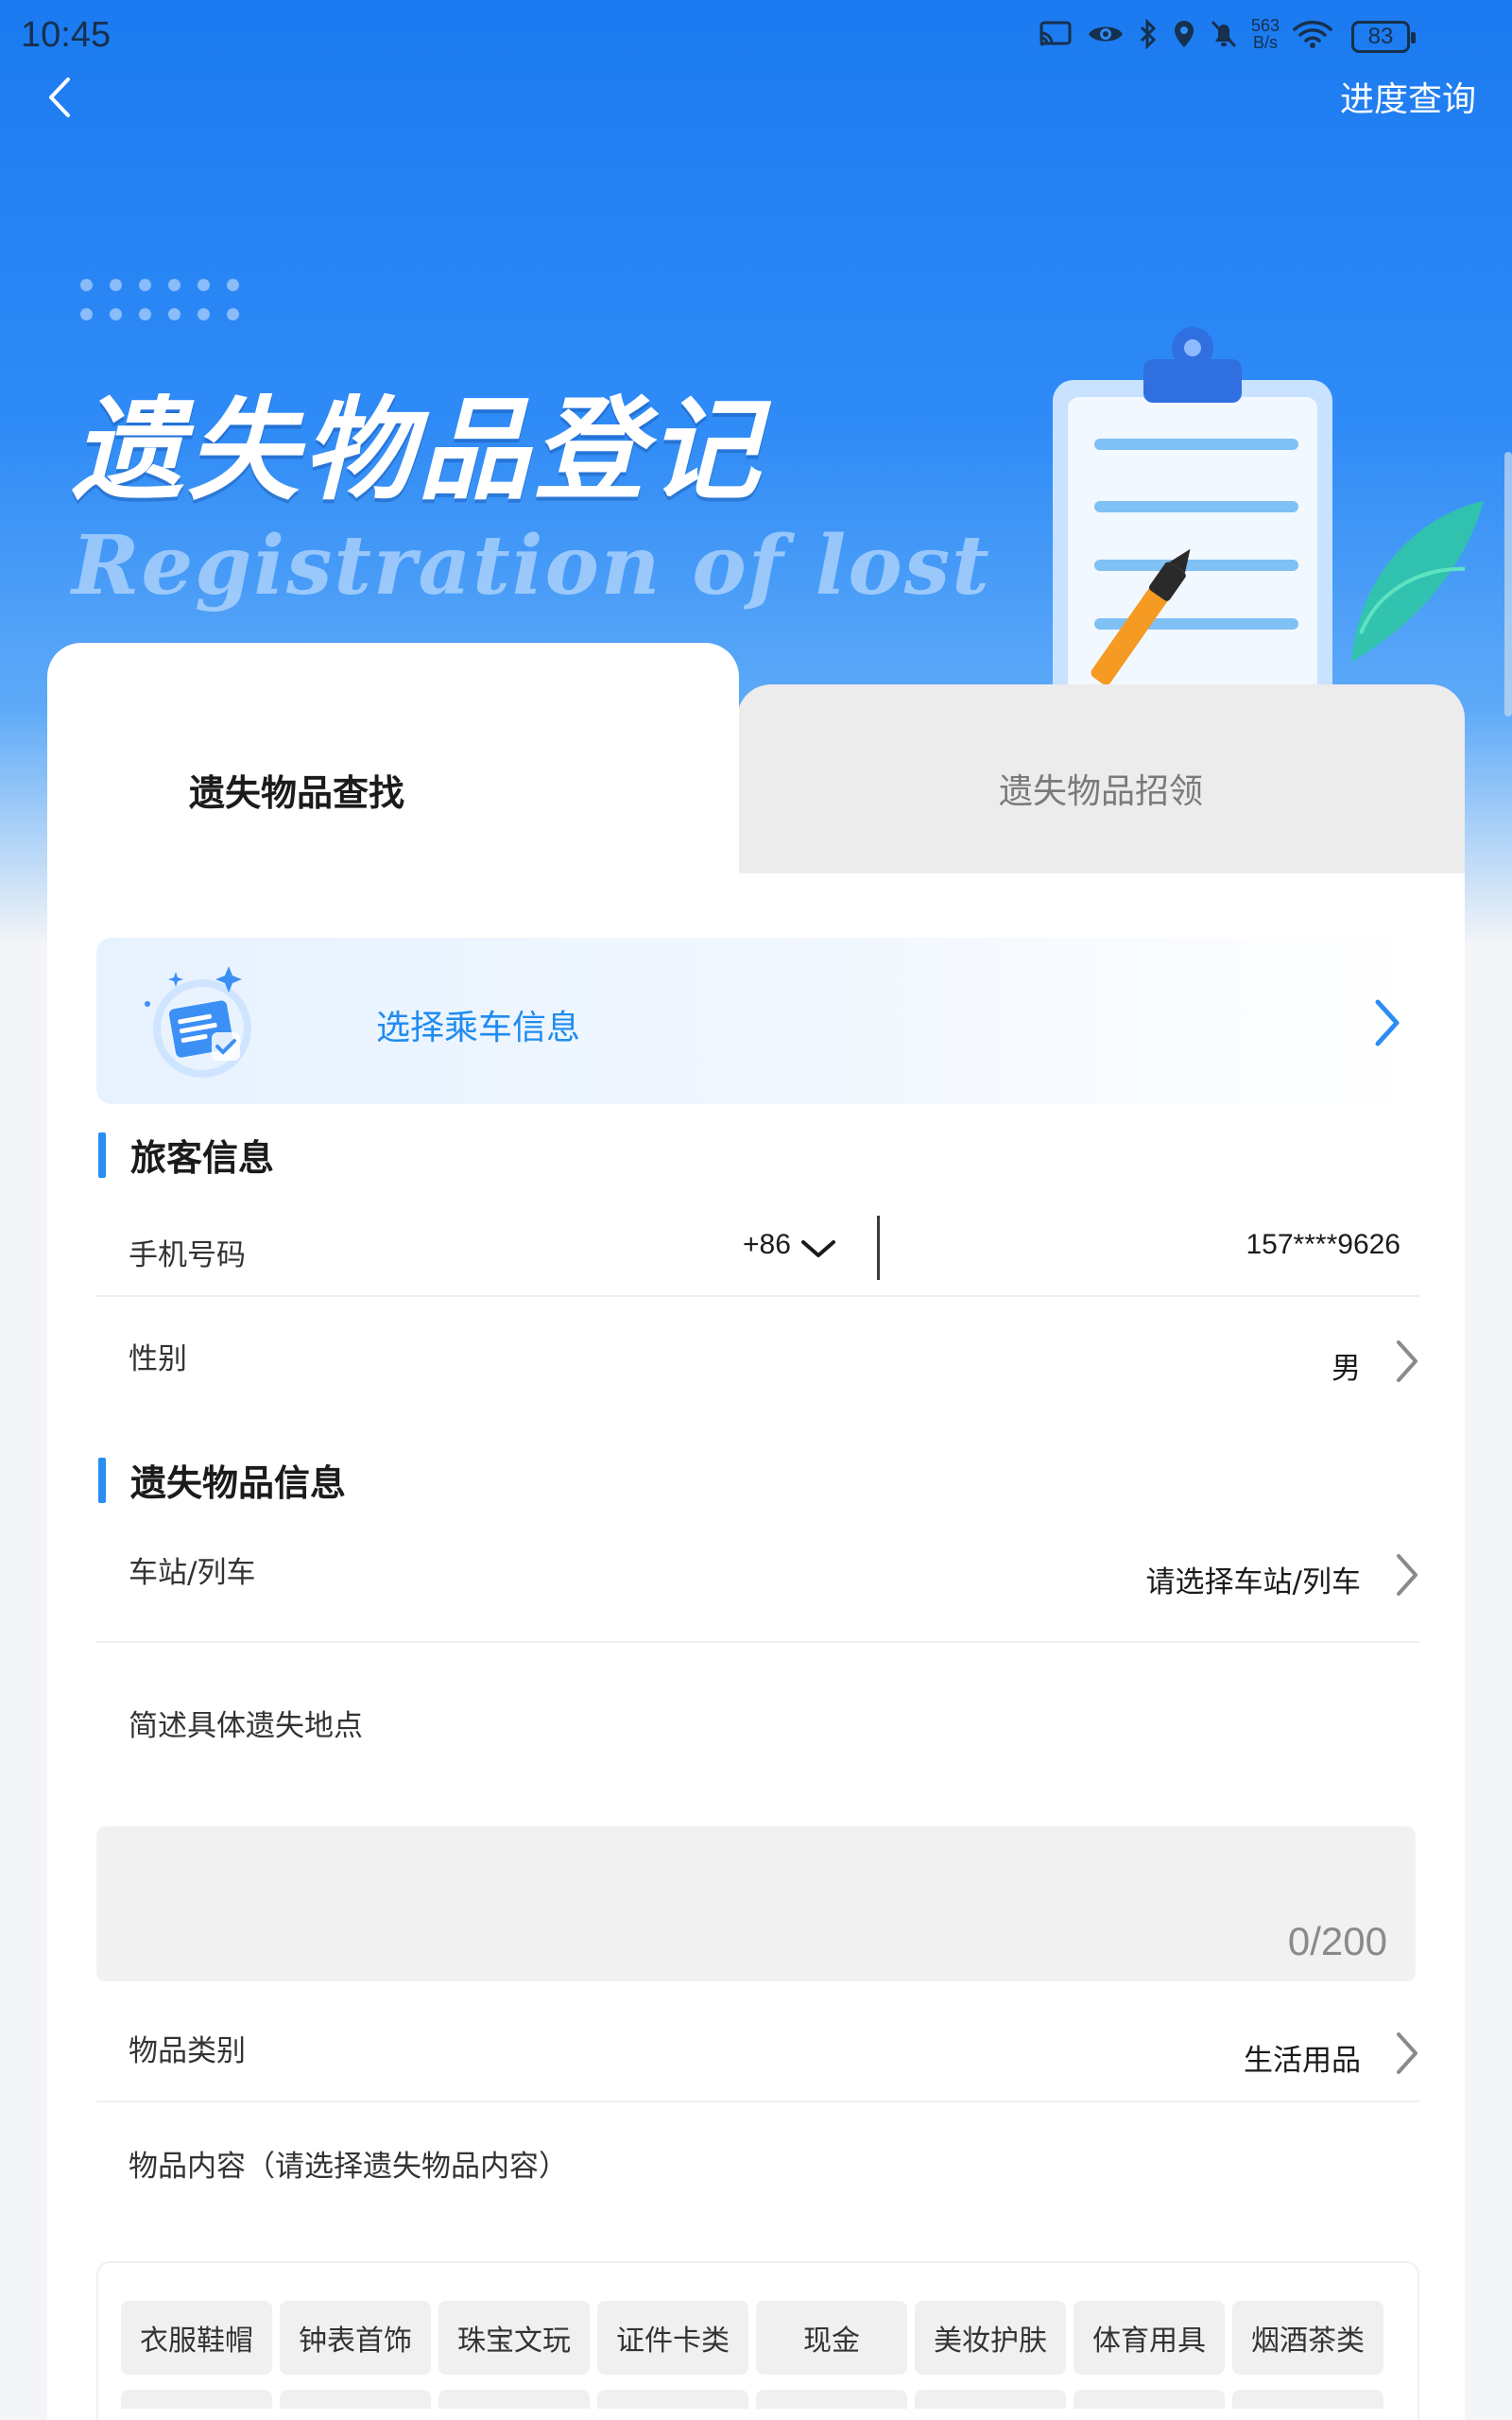 This screenshot has height=2420, width=1512. What do you see at coordinates (1323, 1245) in the screenshot?
I see `phone-input: 157****9626` at bounding box center [1323, 1245].